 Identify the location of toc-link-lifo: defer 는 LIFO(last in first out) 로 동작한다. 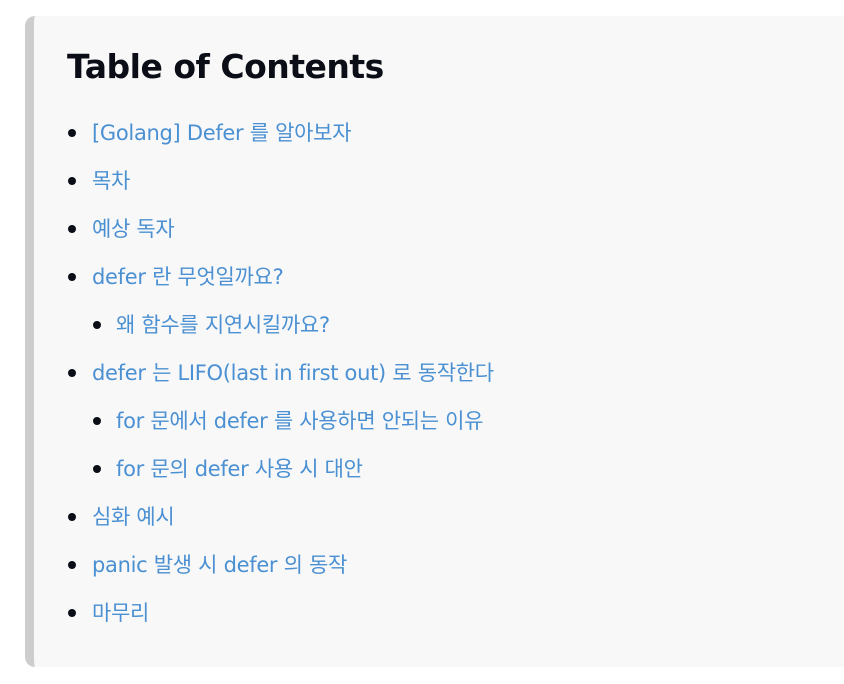
(293, 373).